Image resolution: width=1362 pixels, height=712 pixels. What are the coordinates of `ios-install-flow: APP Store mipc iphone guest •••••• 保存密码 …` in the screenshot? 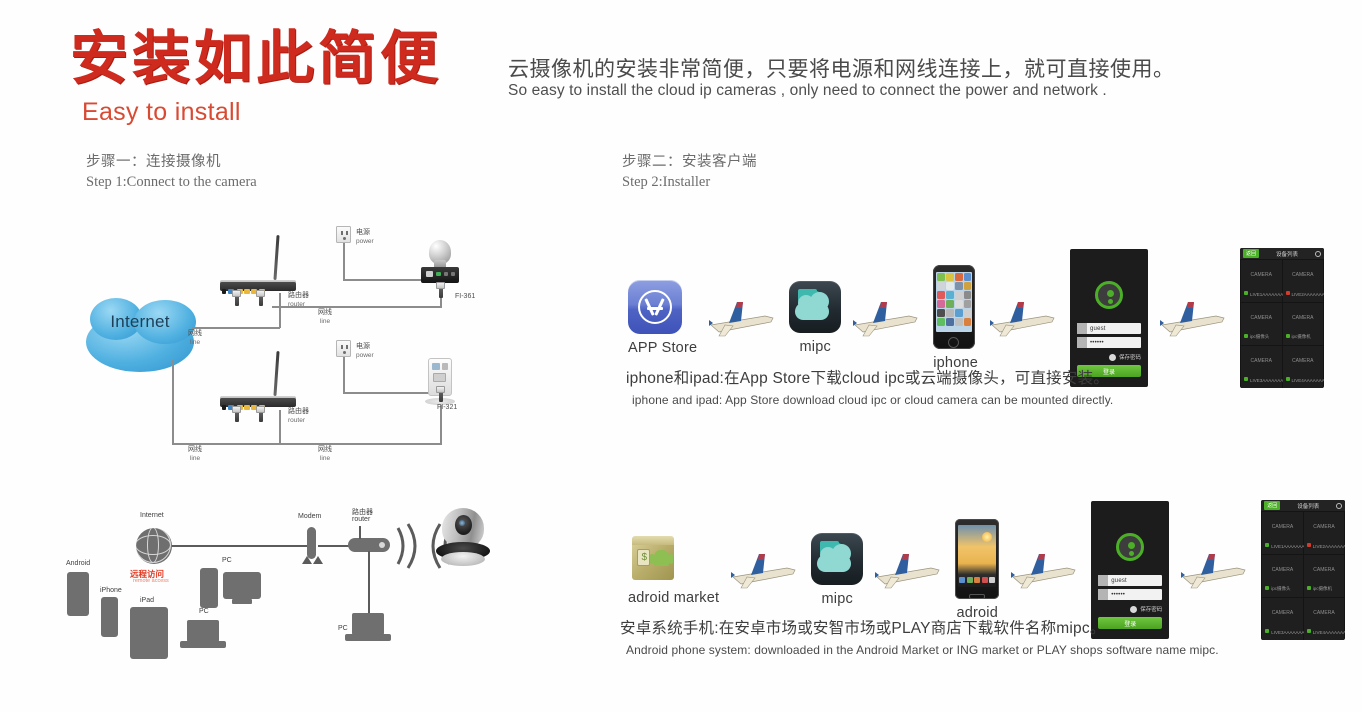 It's located at (976, 318).